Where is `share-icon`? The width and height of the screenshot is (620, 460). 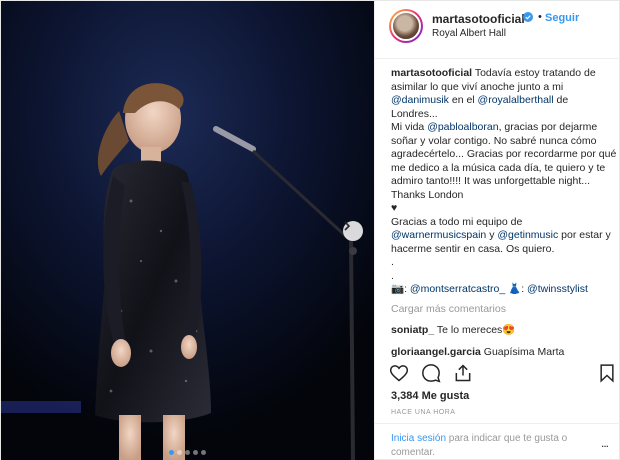 share-icon is located at coordinates (463, 373).